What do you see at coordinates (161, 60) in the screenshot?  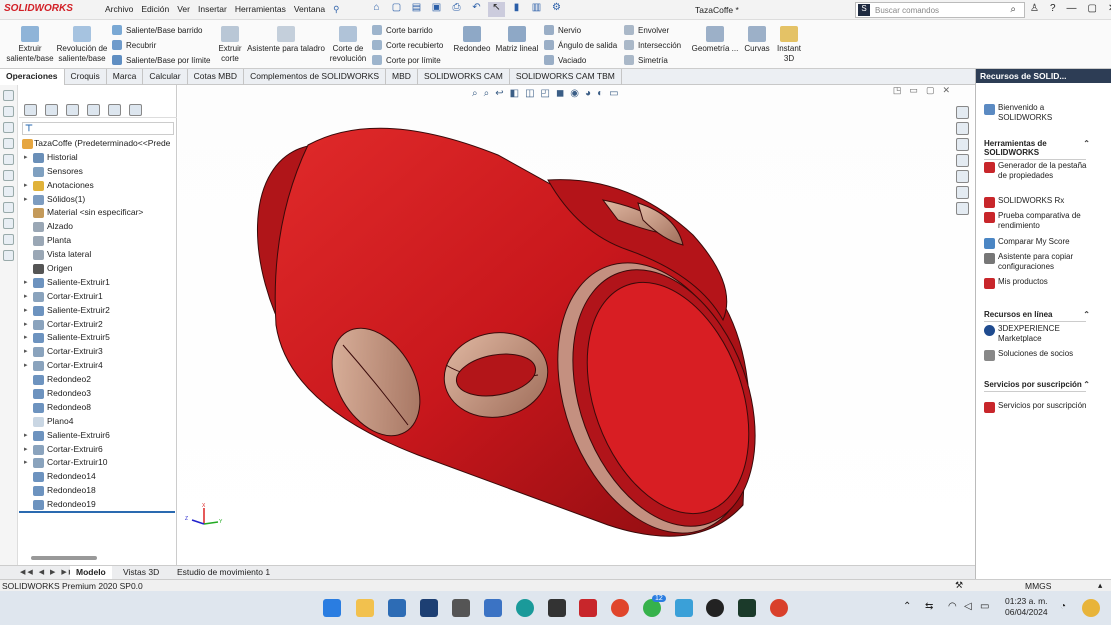 I see `limite-base-button: Saliente/Base por límite` at bounding box center [161, 60].